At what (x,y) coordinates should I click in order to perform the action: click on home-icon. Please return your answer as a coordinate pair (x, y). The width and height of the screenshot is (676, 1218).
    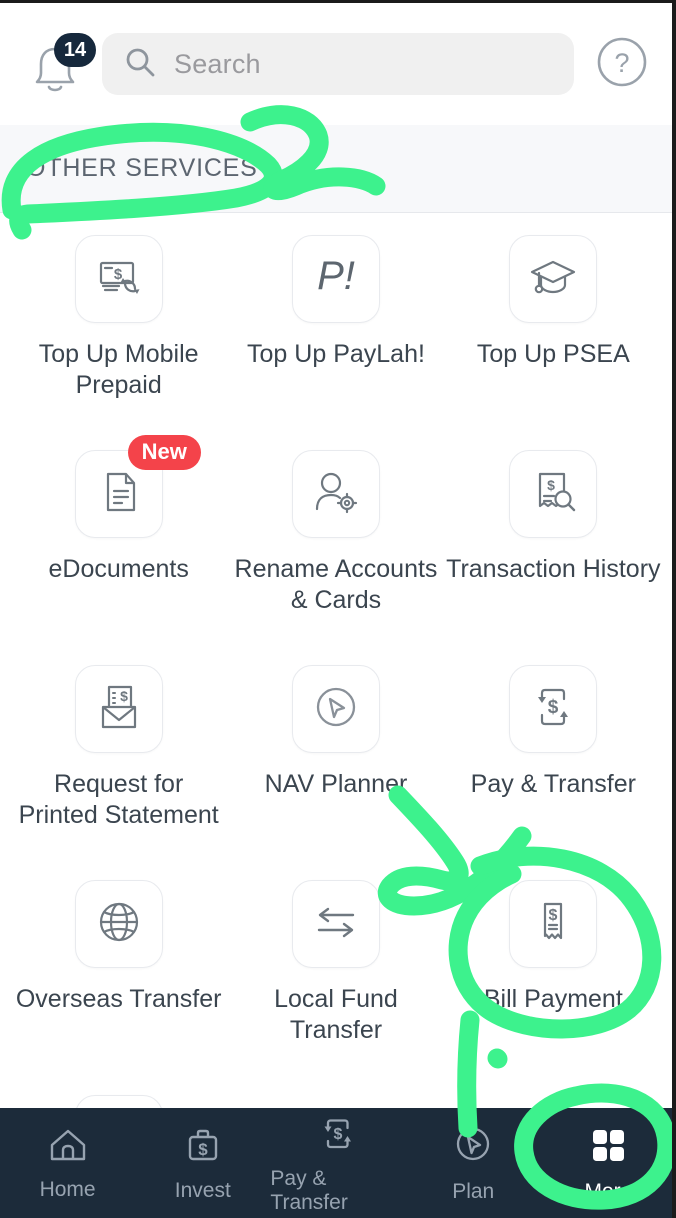
    Looking at the image, I should click on (68, 1147).